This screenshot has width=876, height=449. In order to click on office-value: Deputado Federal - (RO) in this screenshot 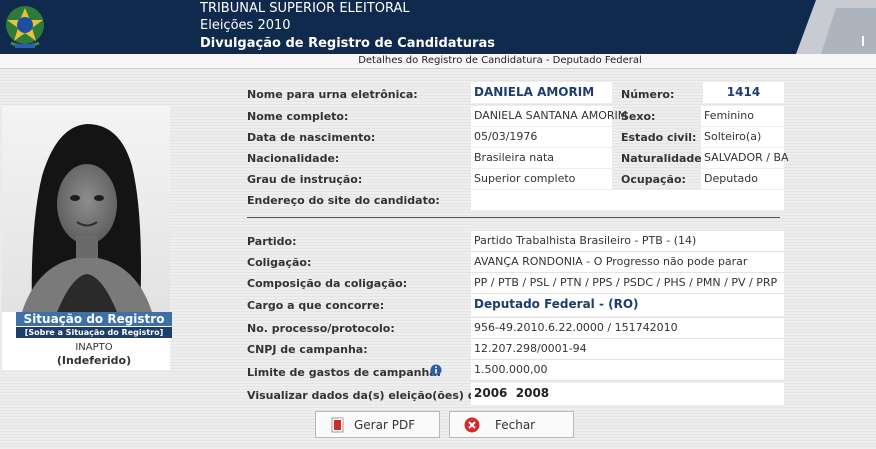, I will do `click(627, 305)`.